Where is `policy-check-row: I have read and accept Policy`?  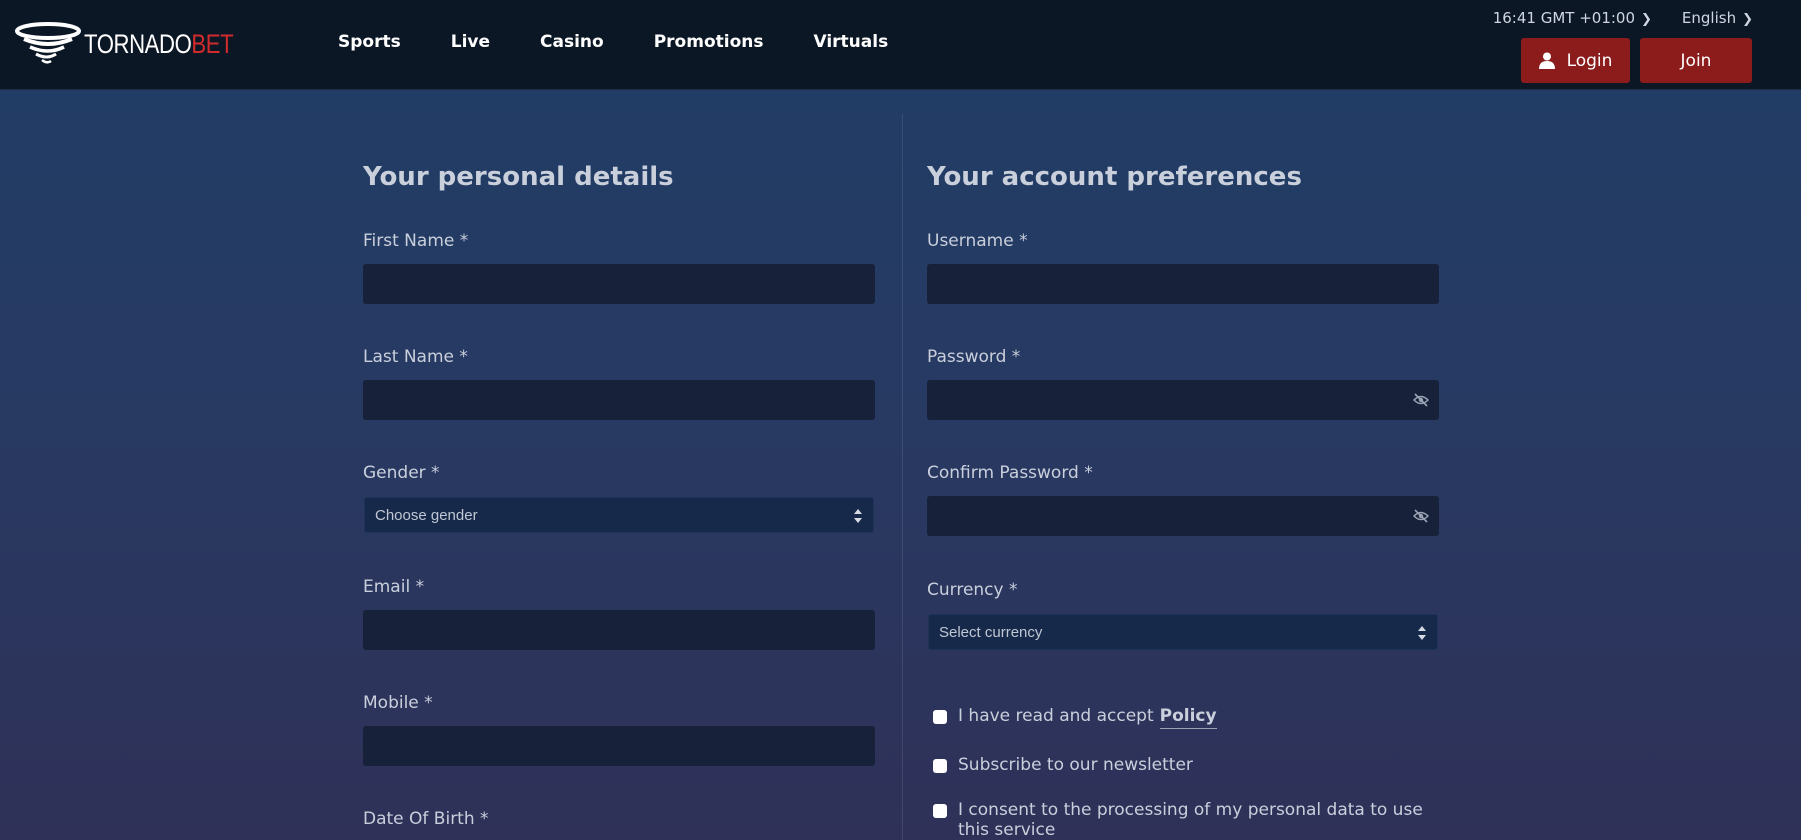
policy-check-row: I have read and accept Policy is located at coordinates (1075, 717).